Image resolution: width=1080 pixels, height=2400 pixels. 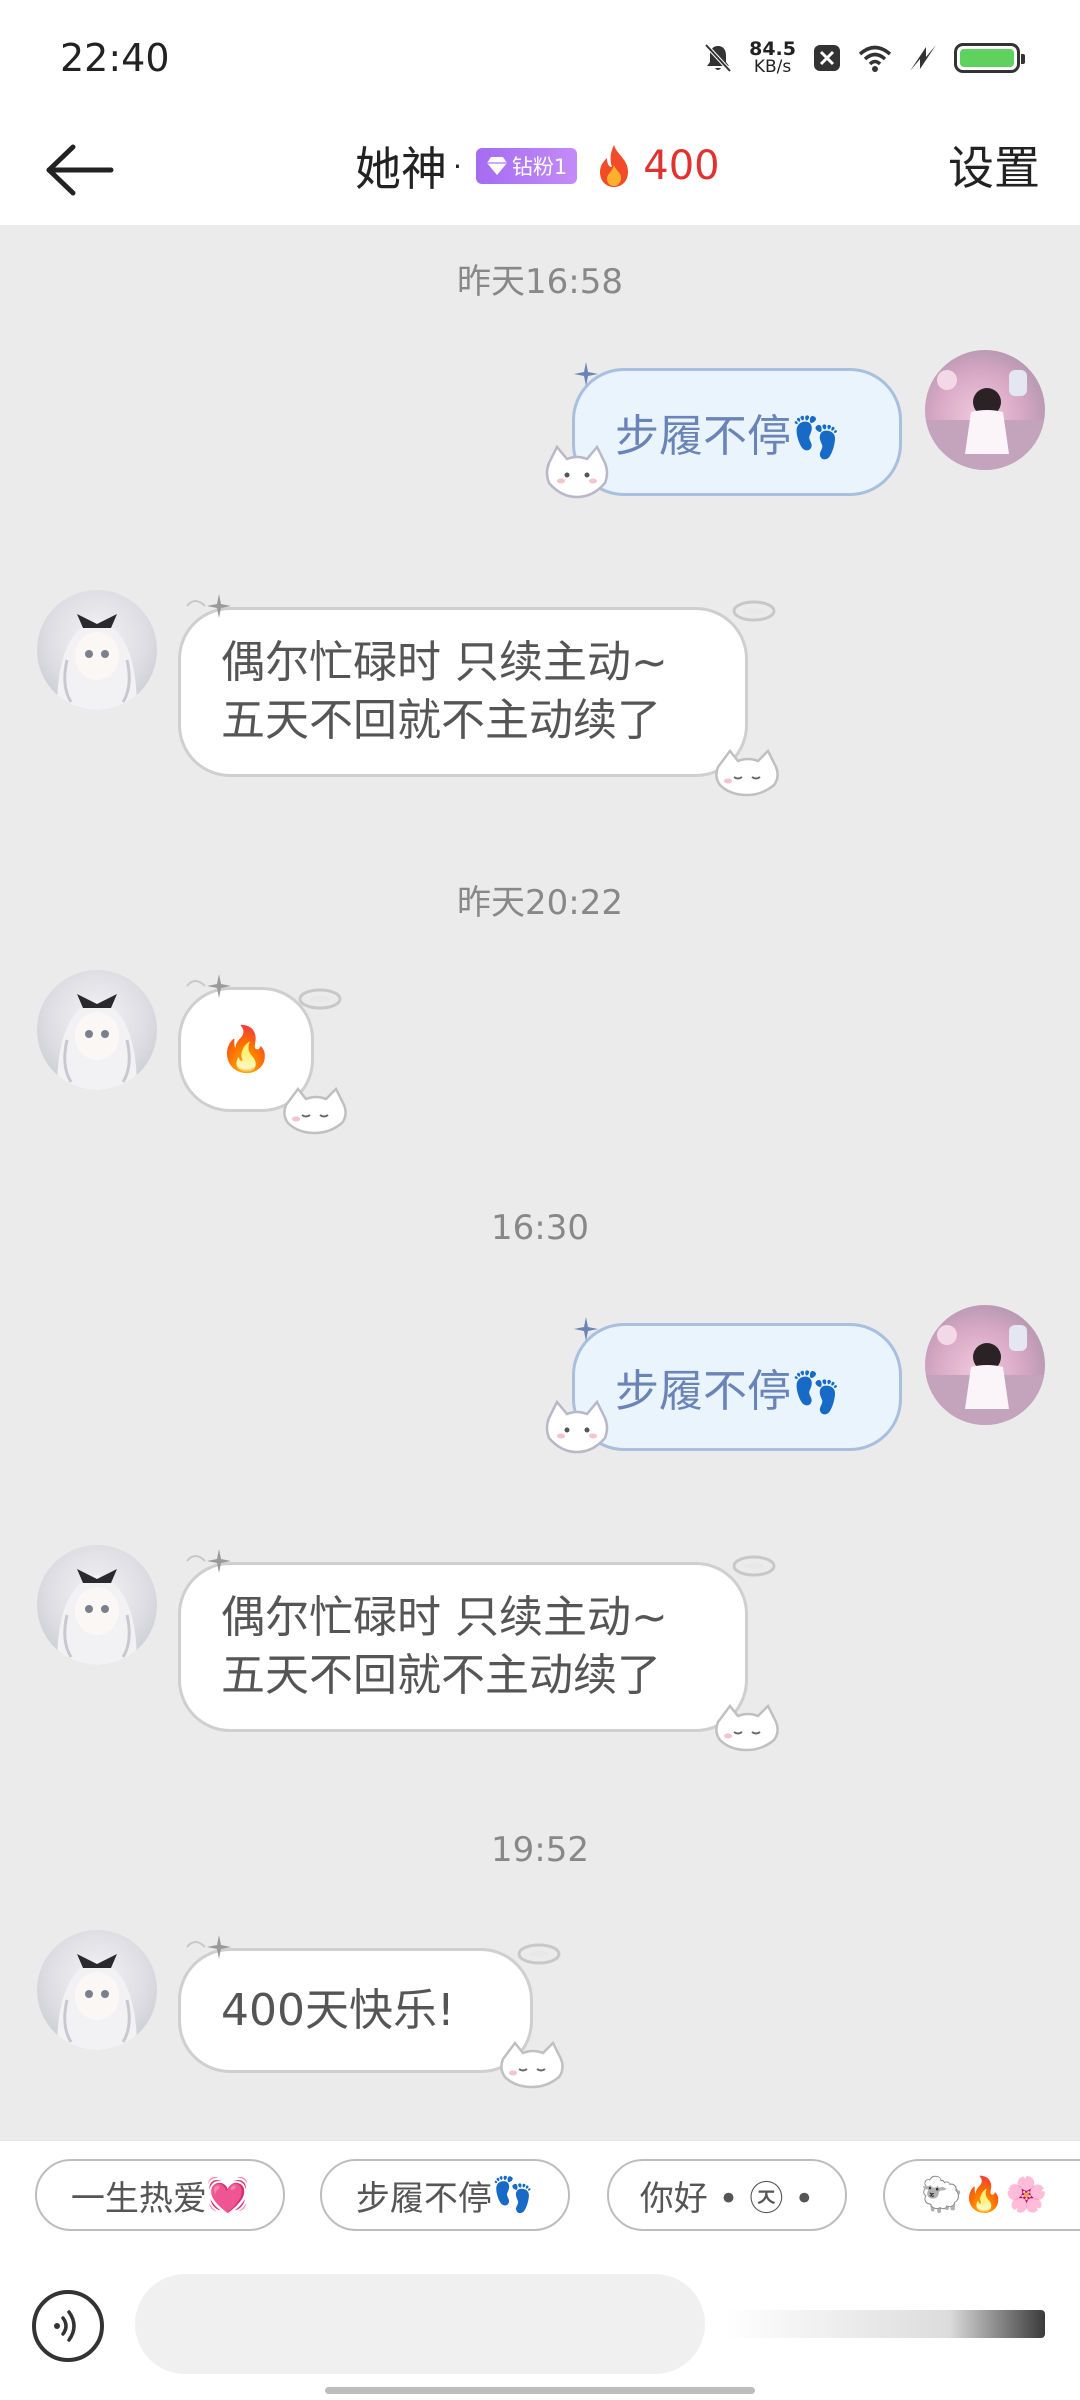 I want to click on fan-level-badge: 钻粉1, so click(x=526, y=166).